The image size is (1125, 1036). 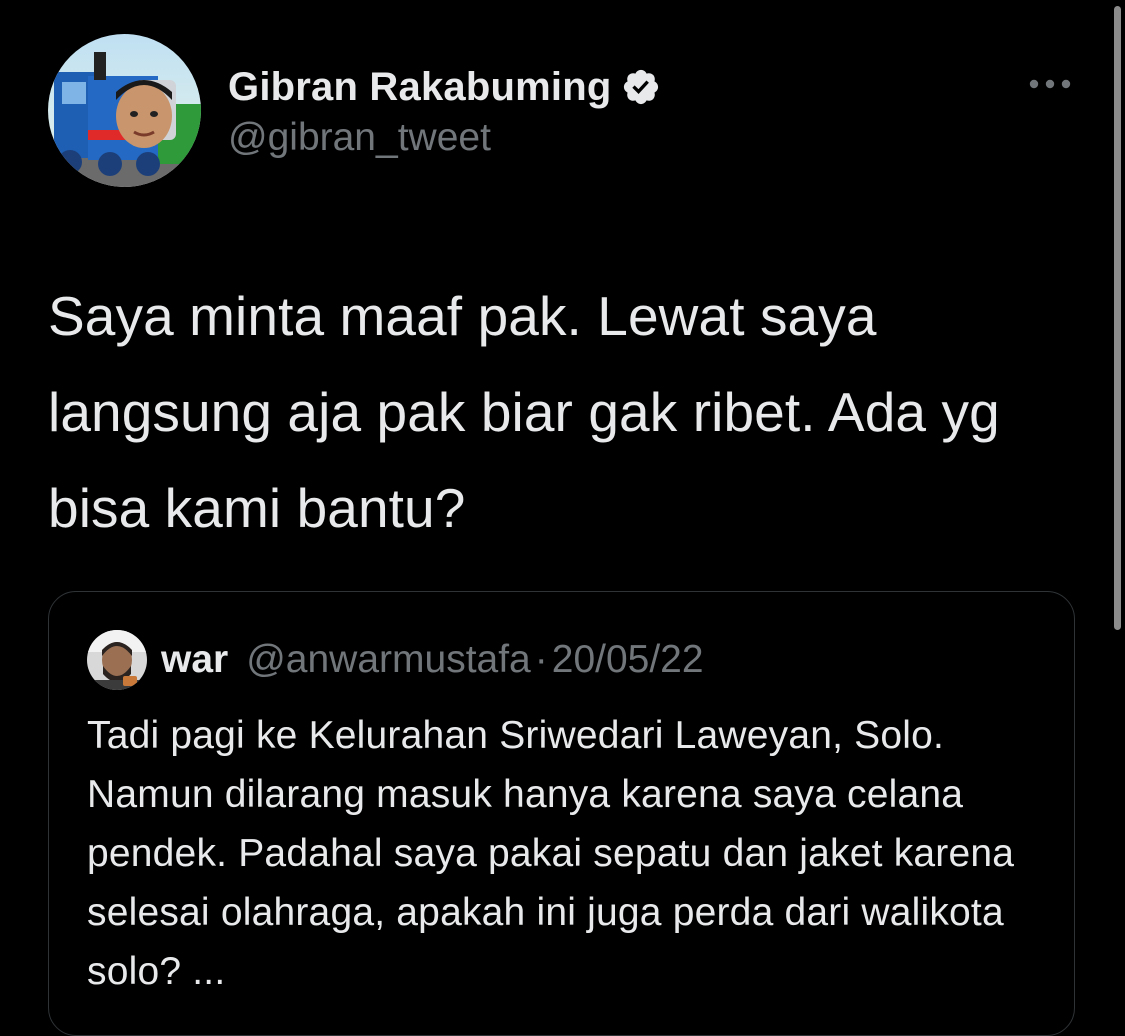 What do you see at coordinates (628, 660) in the screenshot?
I see `quoted-date: 20/05/22` at bounding box center [628, 660].